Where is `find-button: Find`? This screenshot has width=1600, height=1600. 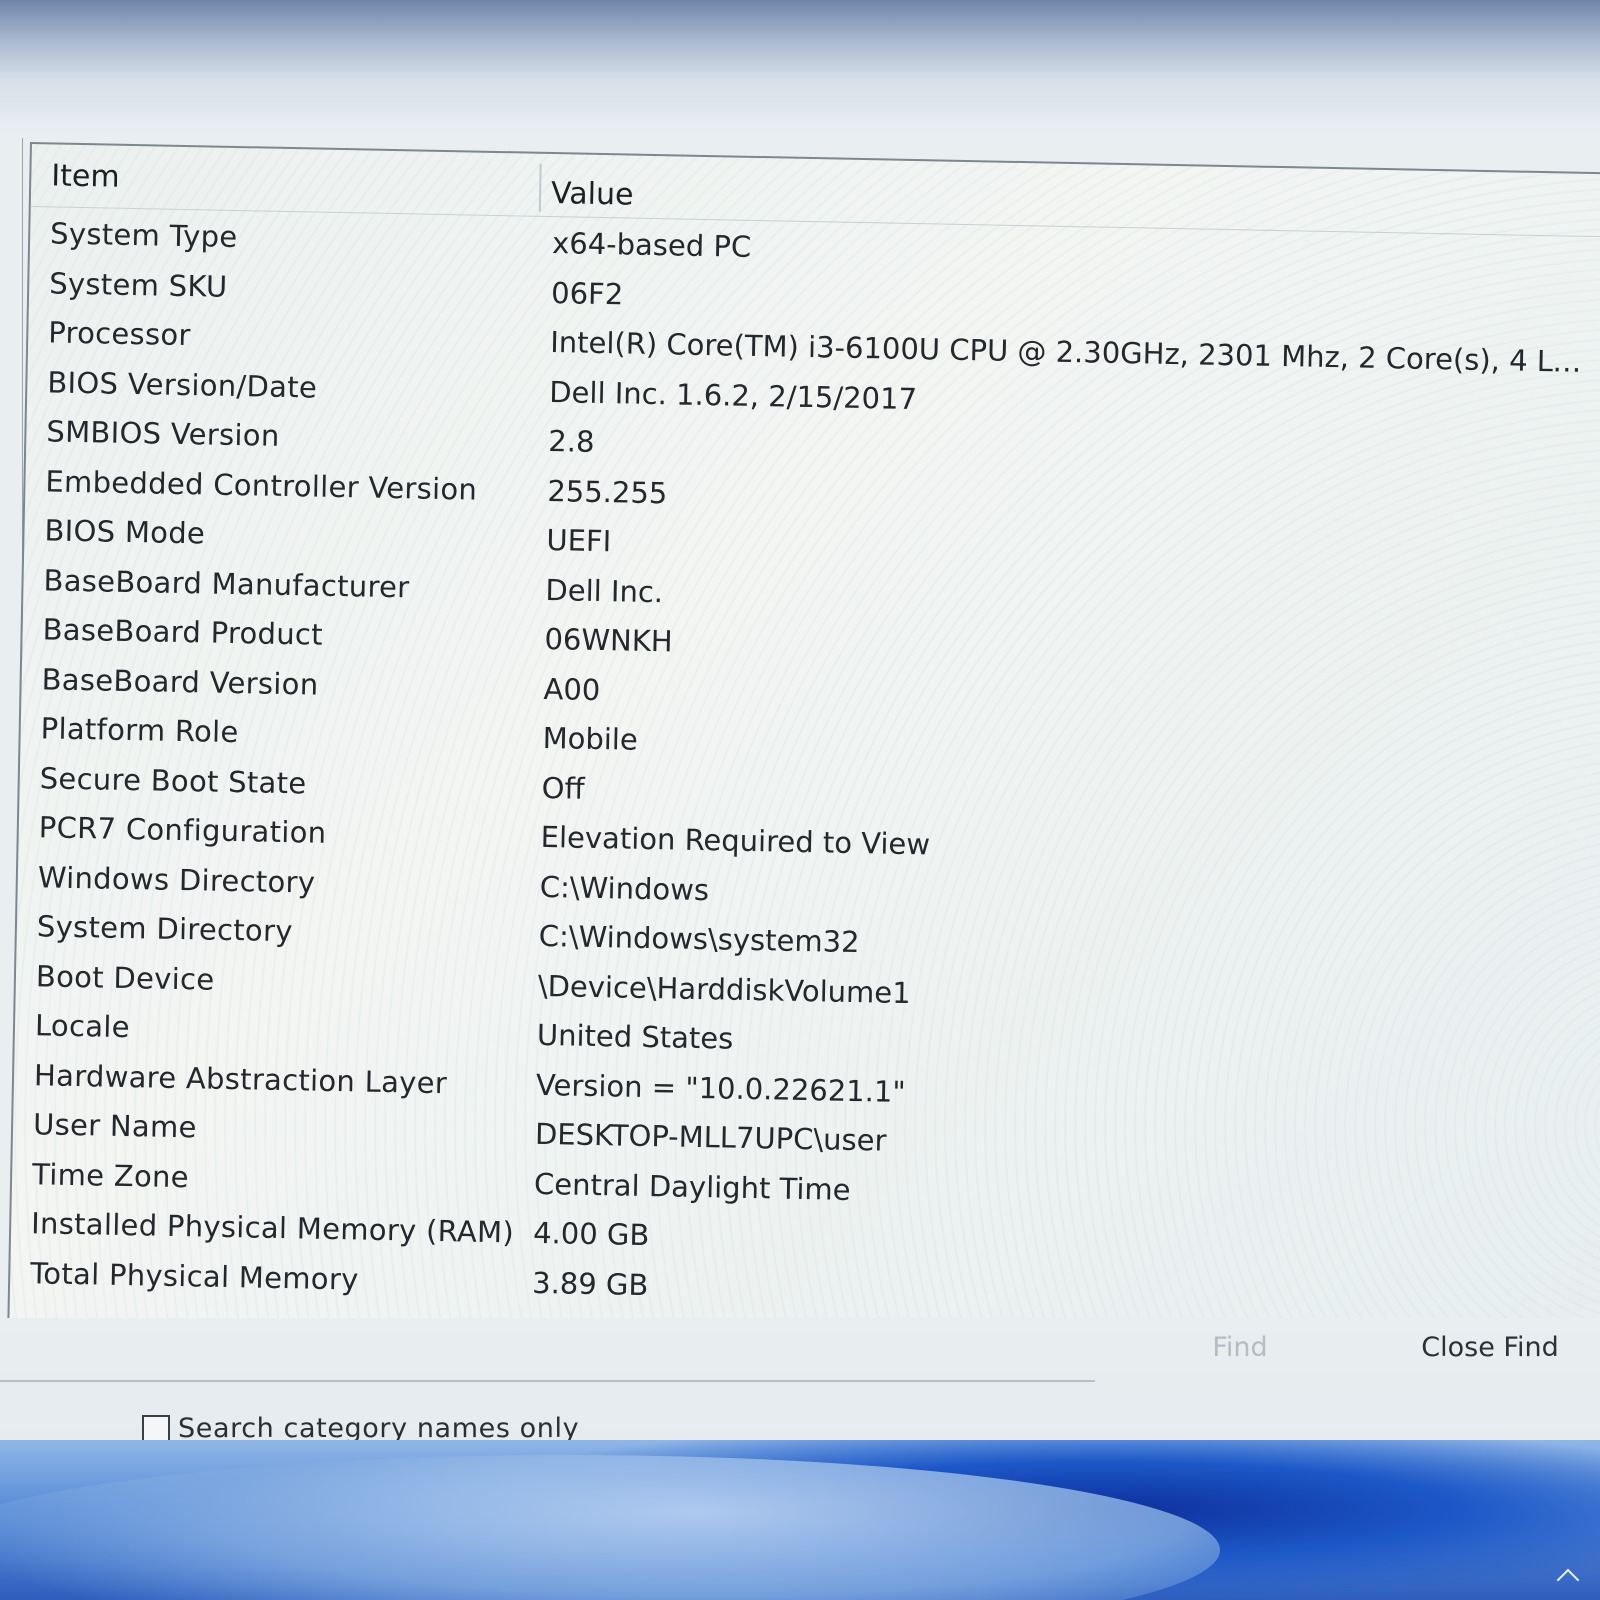
find-button: Find is located at coordinates (1240, 1352).